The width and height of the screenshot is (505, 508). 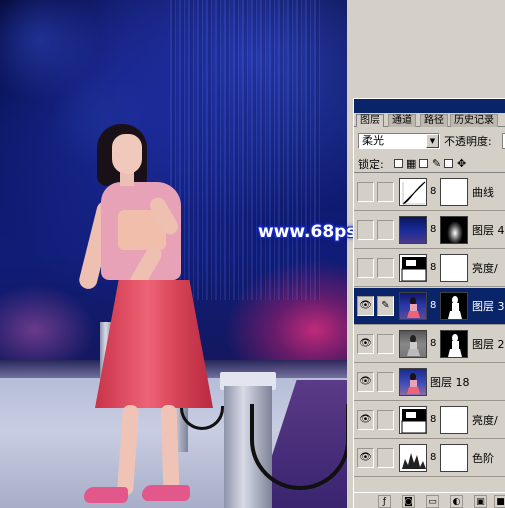 What do you see at coordinates (456, 501) in the screenshot?
I see `adjustment-layer-icon: ◐` at bounding box center [456, 501].